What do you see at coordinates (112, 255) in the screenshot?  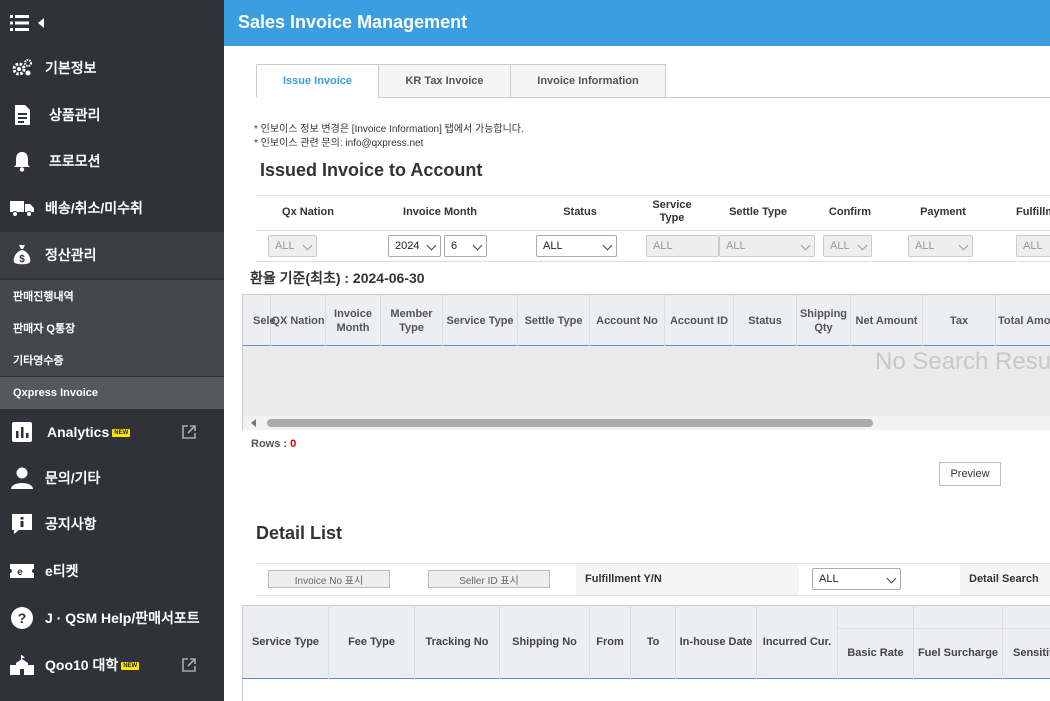 I see `sidebar-item-settlement: $ 정산관리` at bounding box center [112, 255].